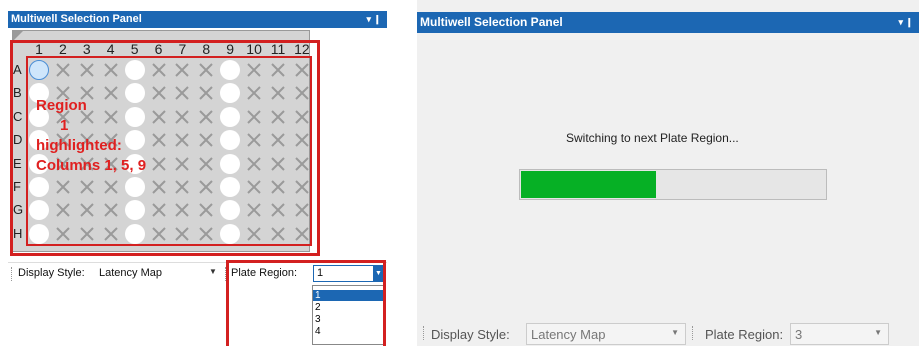 The image size is (919, 346). I want to click on column-header: 9, so click(230, 49).